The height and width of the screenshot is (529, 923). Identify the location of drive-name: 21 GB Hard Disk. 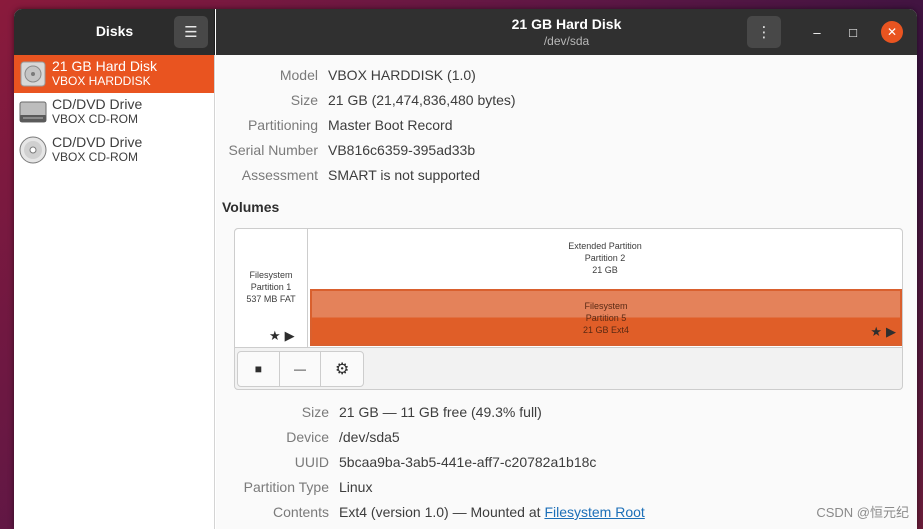
(105, 66).